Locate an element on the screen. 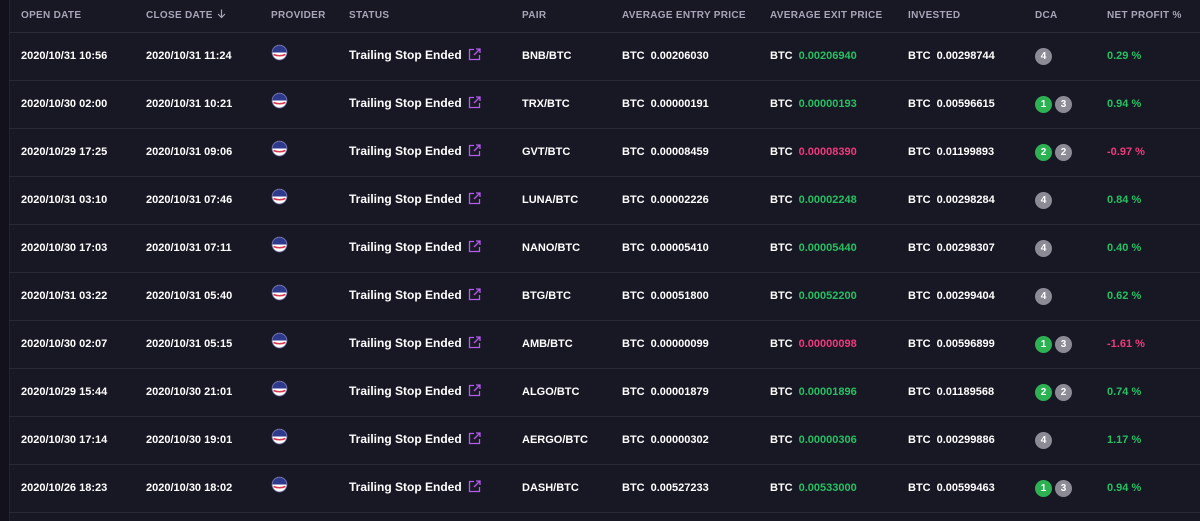  avg-entry-cell: BTC 0.00001879 is located at coordinates (684, 392).